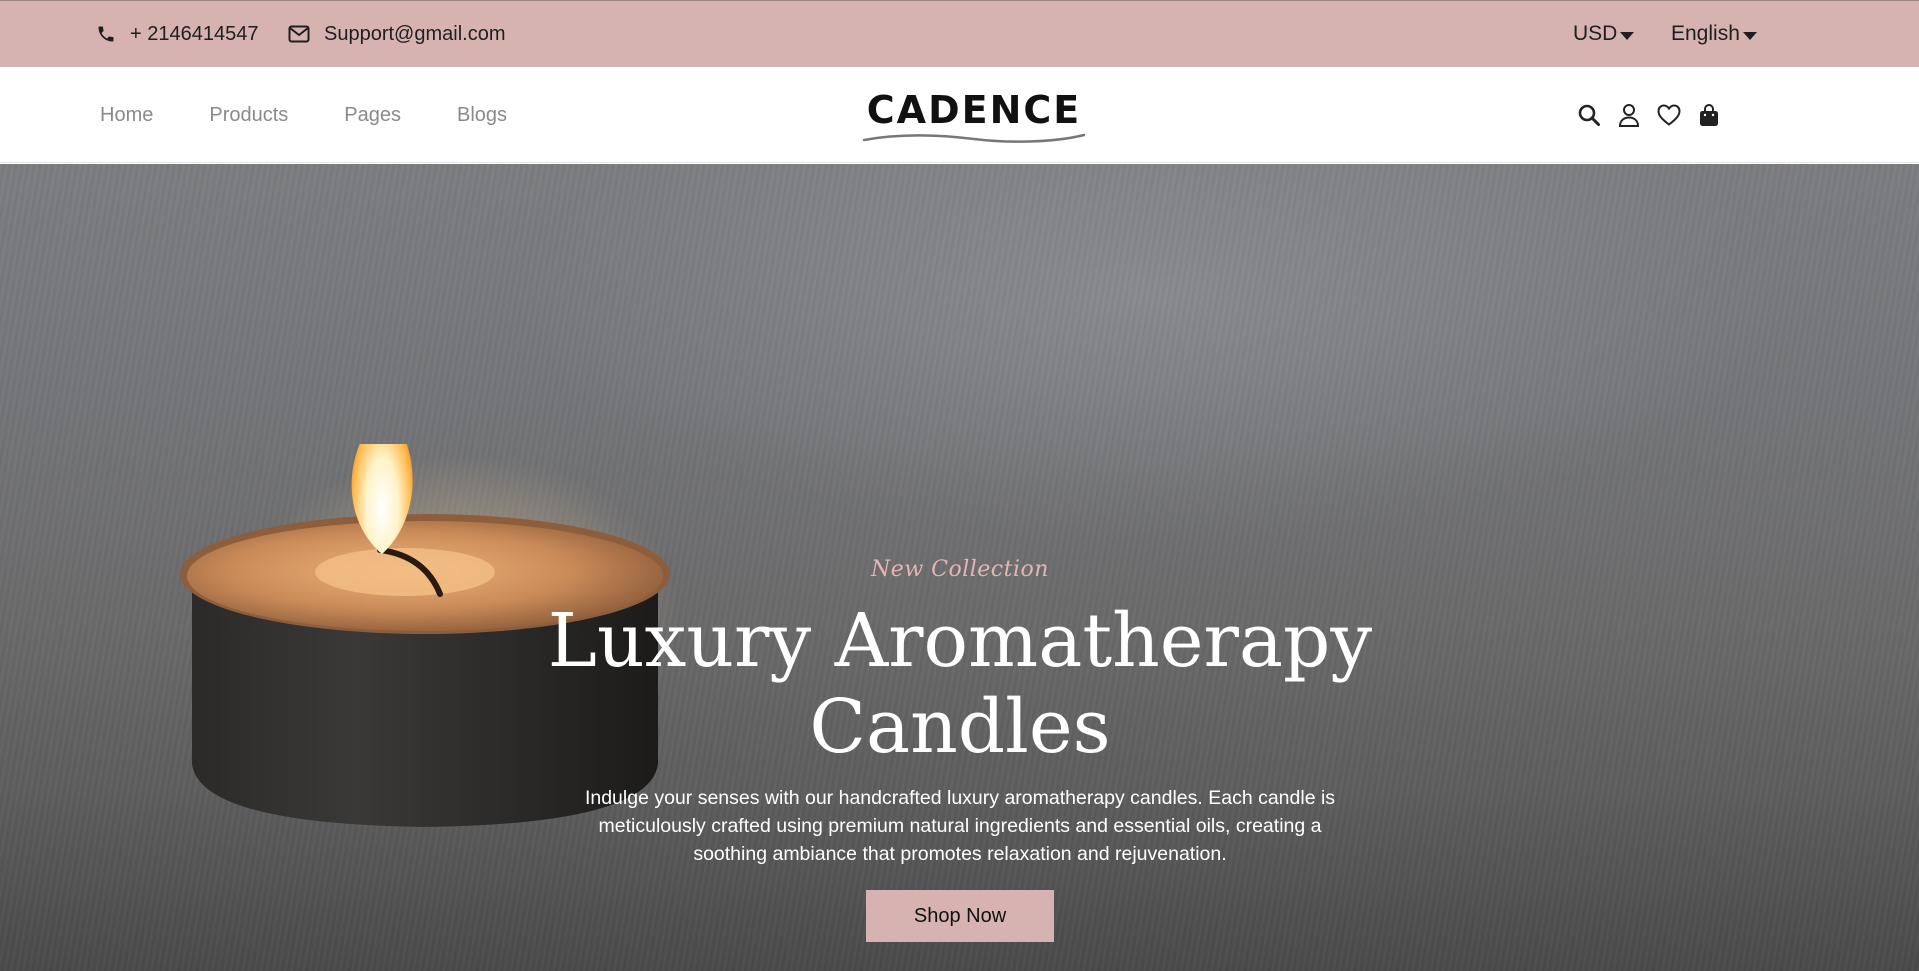 The height and width of the screenshot is (971, 1919). What do you see at coordinates (106, 34) in the screenshot?
I see `phone-icon` at bounding box center [106, 34].